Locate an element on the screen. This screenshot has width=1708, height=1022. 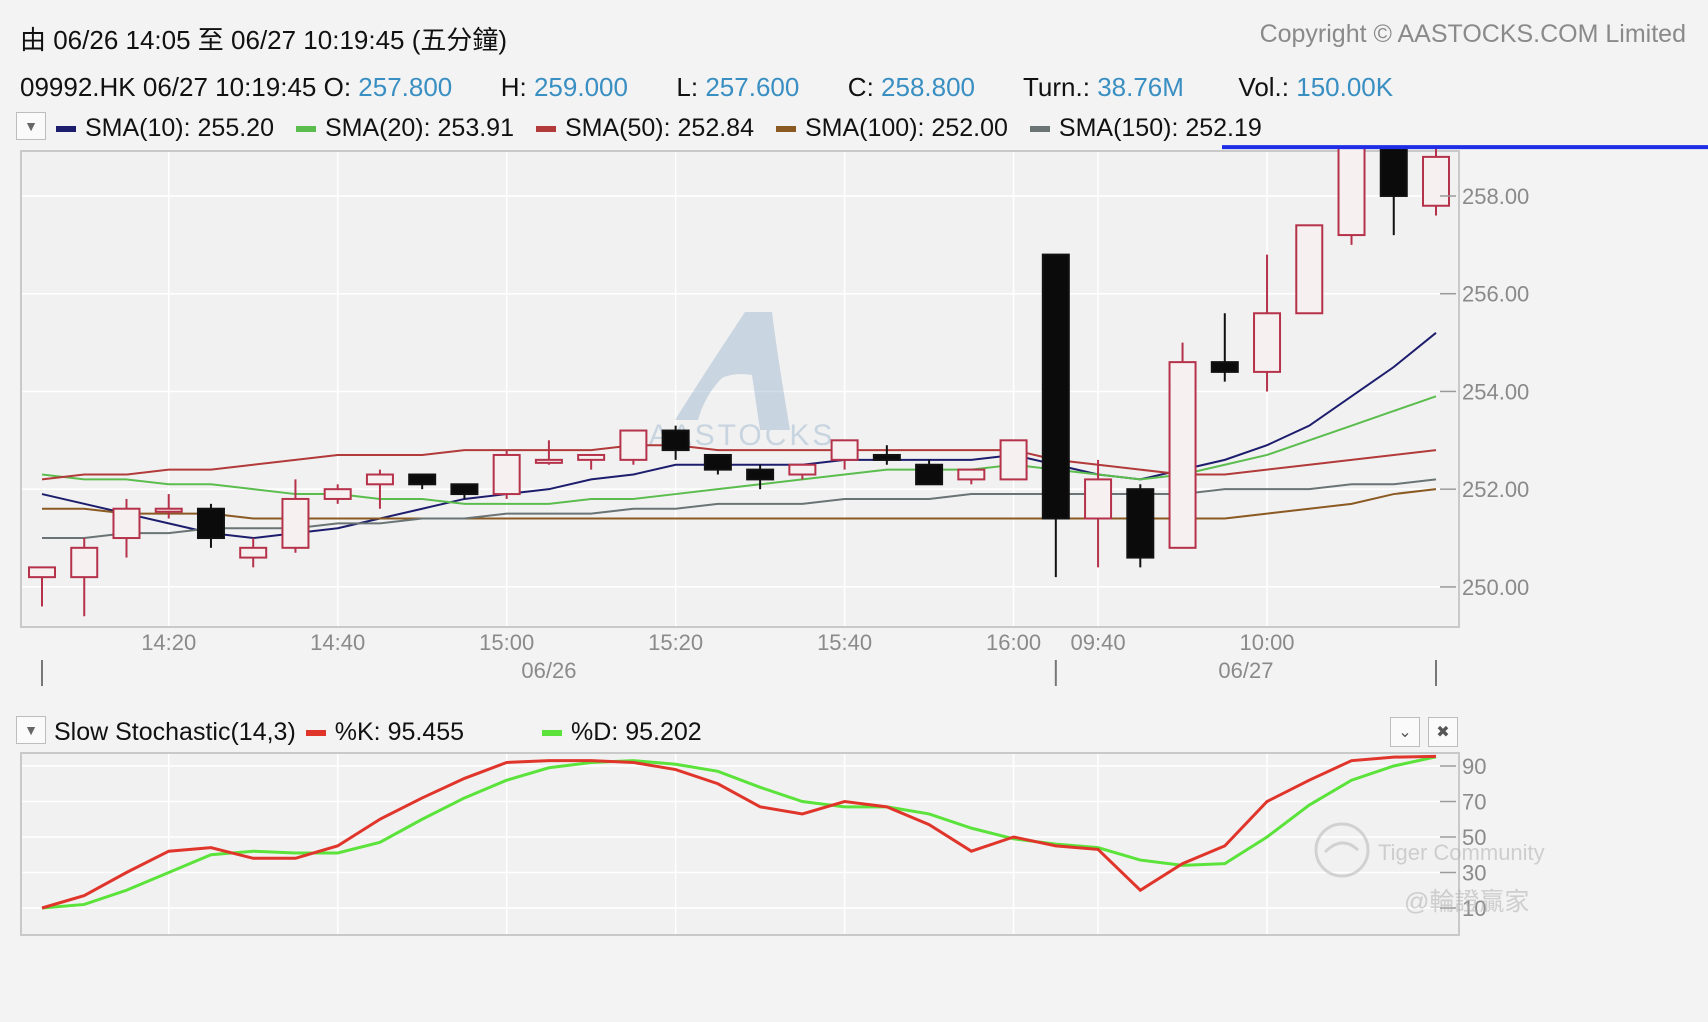
collapse-button: ⌄ is located at coordinates (1405, 732).